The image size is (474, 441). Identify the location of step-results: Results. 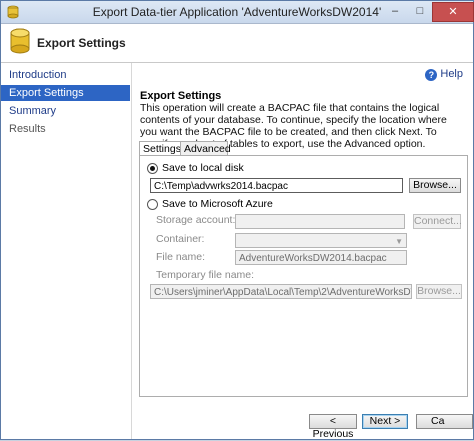
(27, 129).